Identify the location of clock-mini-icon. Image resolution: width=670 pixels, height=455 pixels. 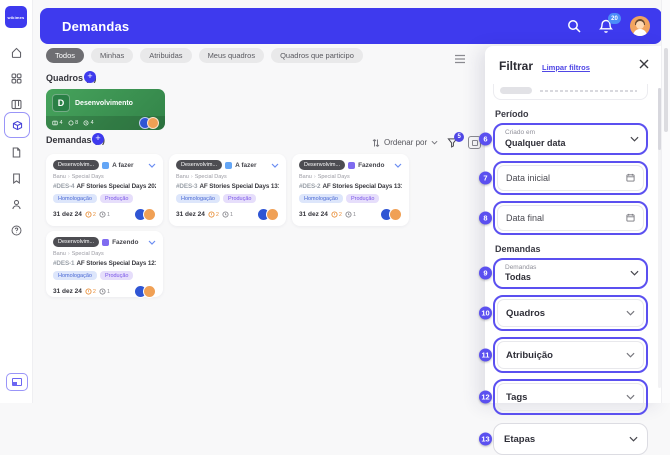
(86, 123).